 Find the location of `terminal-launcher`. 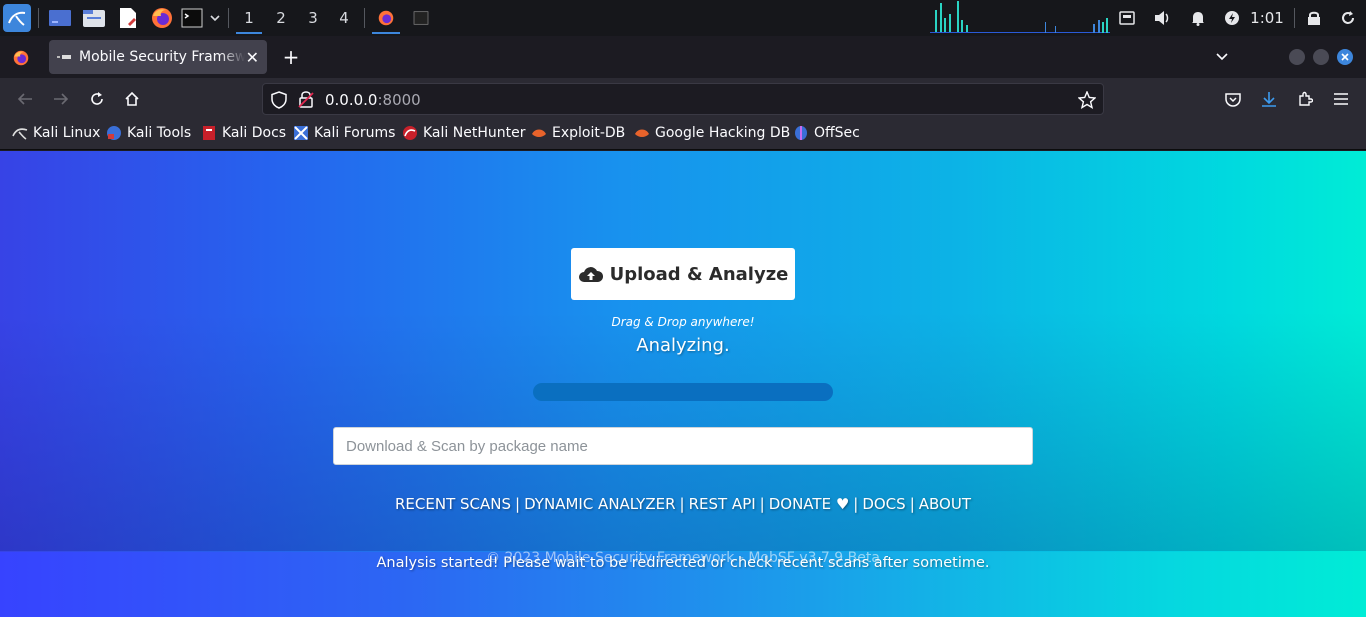

terminal-launcher is located at coordinates (192, 18).